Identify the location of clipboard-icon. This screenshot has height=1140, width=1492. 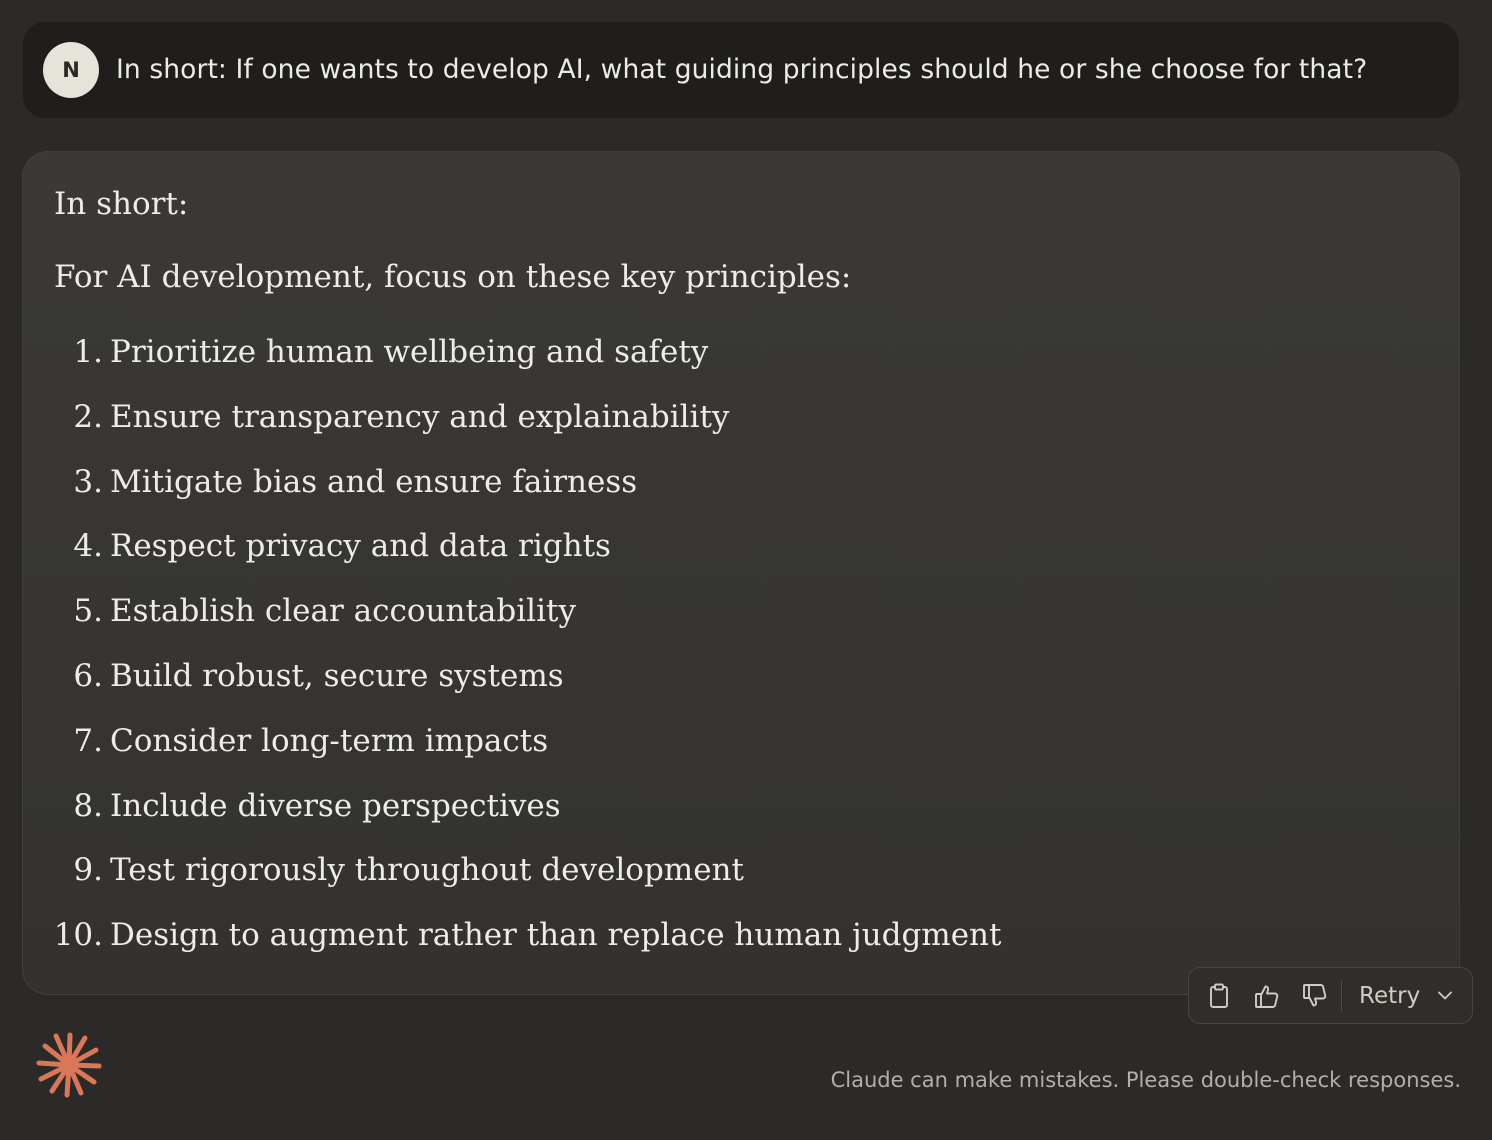
(1219, 995).